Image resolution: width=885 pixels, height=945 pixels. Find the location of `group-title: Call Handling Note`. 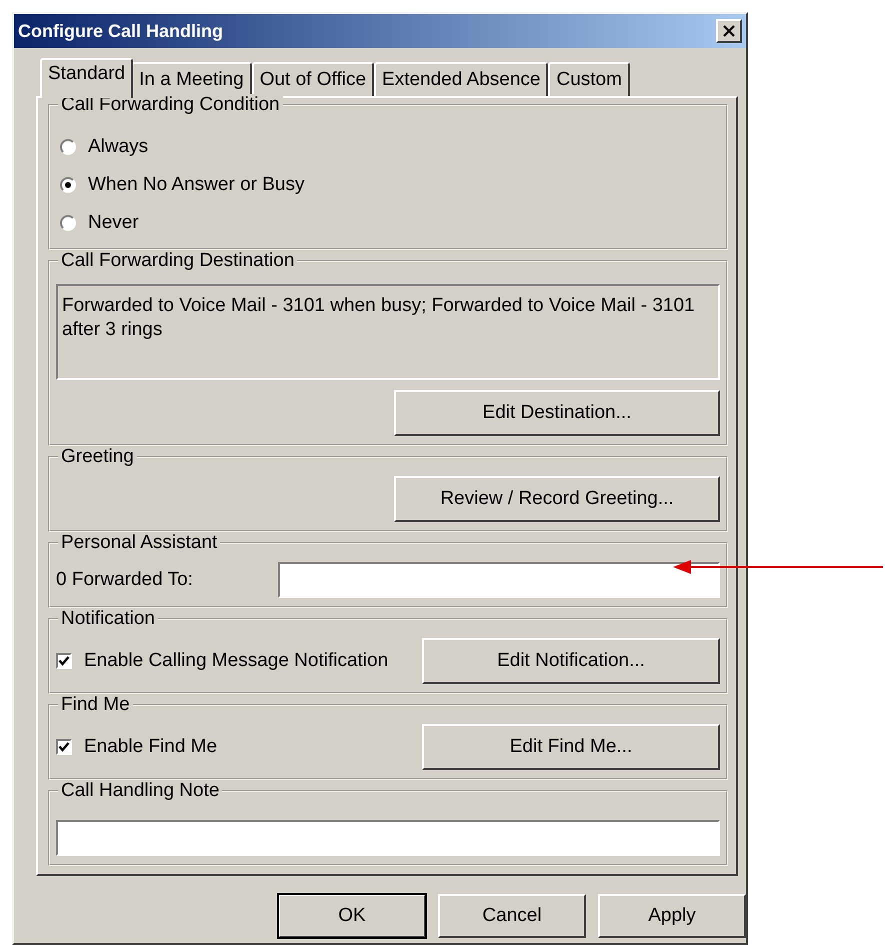

group-title: Call Handling Note is located at coordinates (140, 791).